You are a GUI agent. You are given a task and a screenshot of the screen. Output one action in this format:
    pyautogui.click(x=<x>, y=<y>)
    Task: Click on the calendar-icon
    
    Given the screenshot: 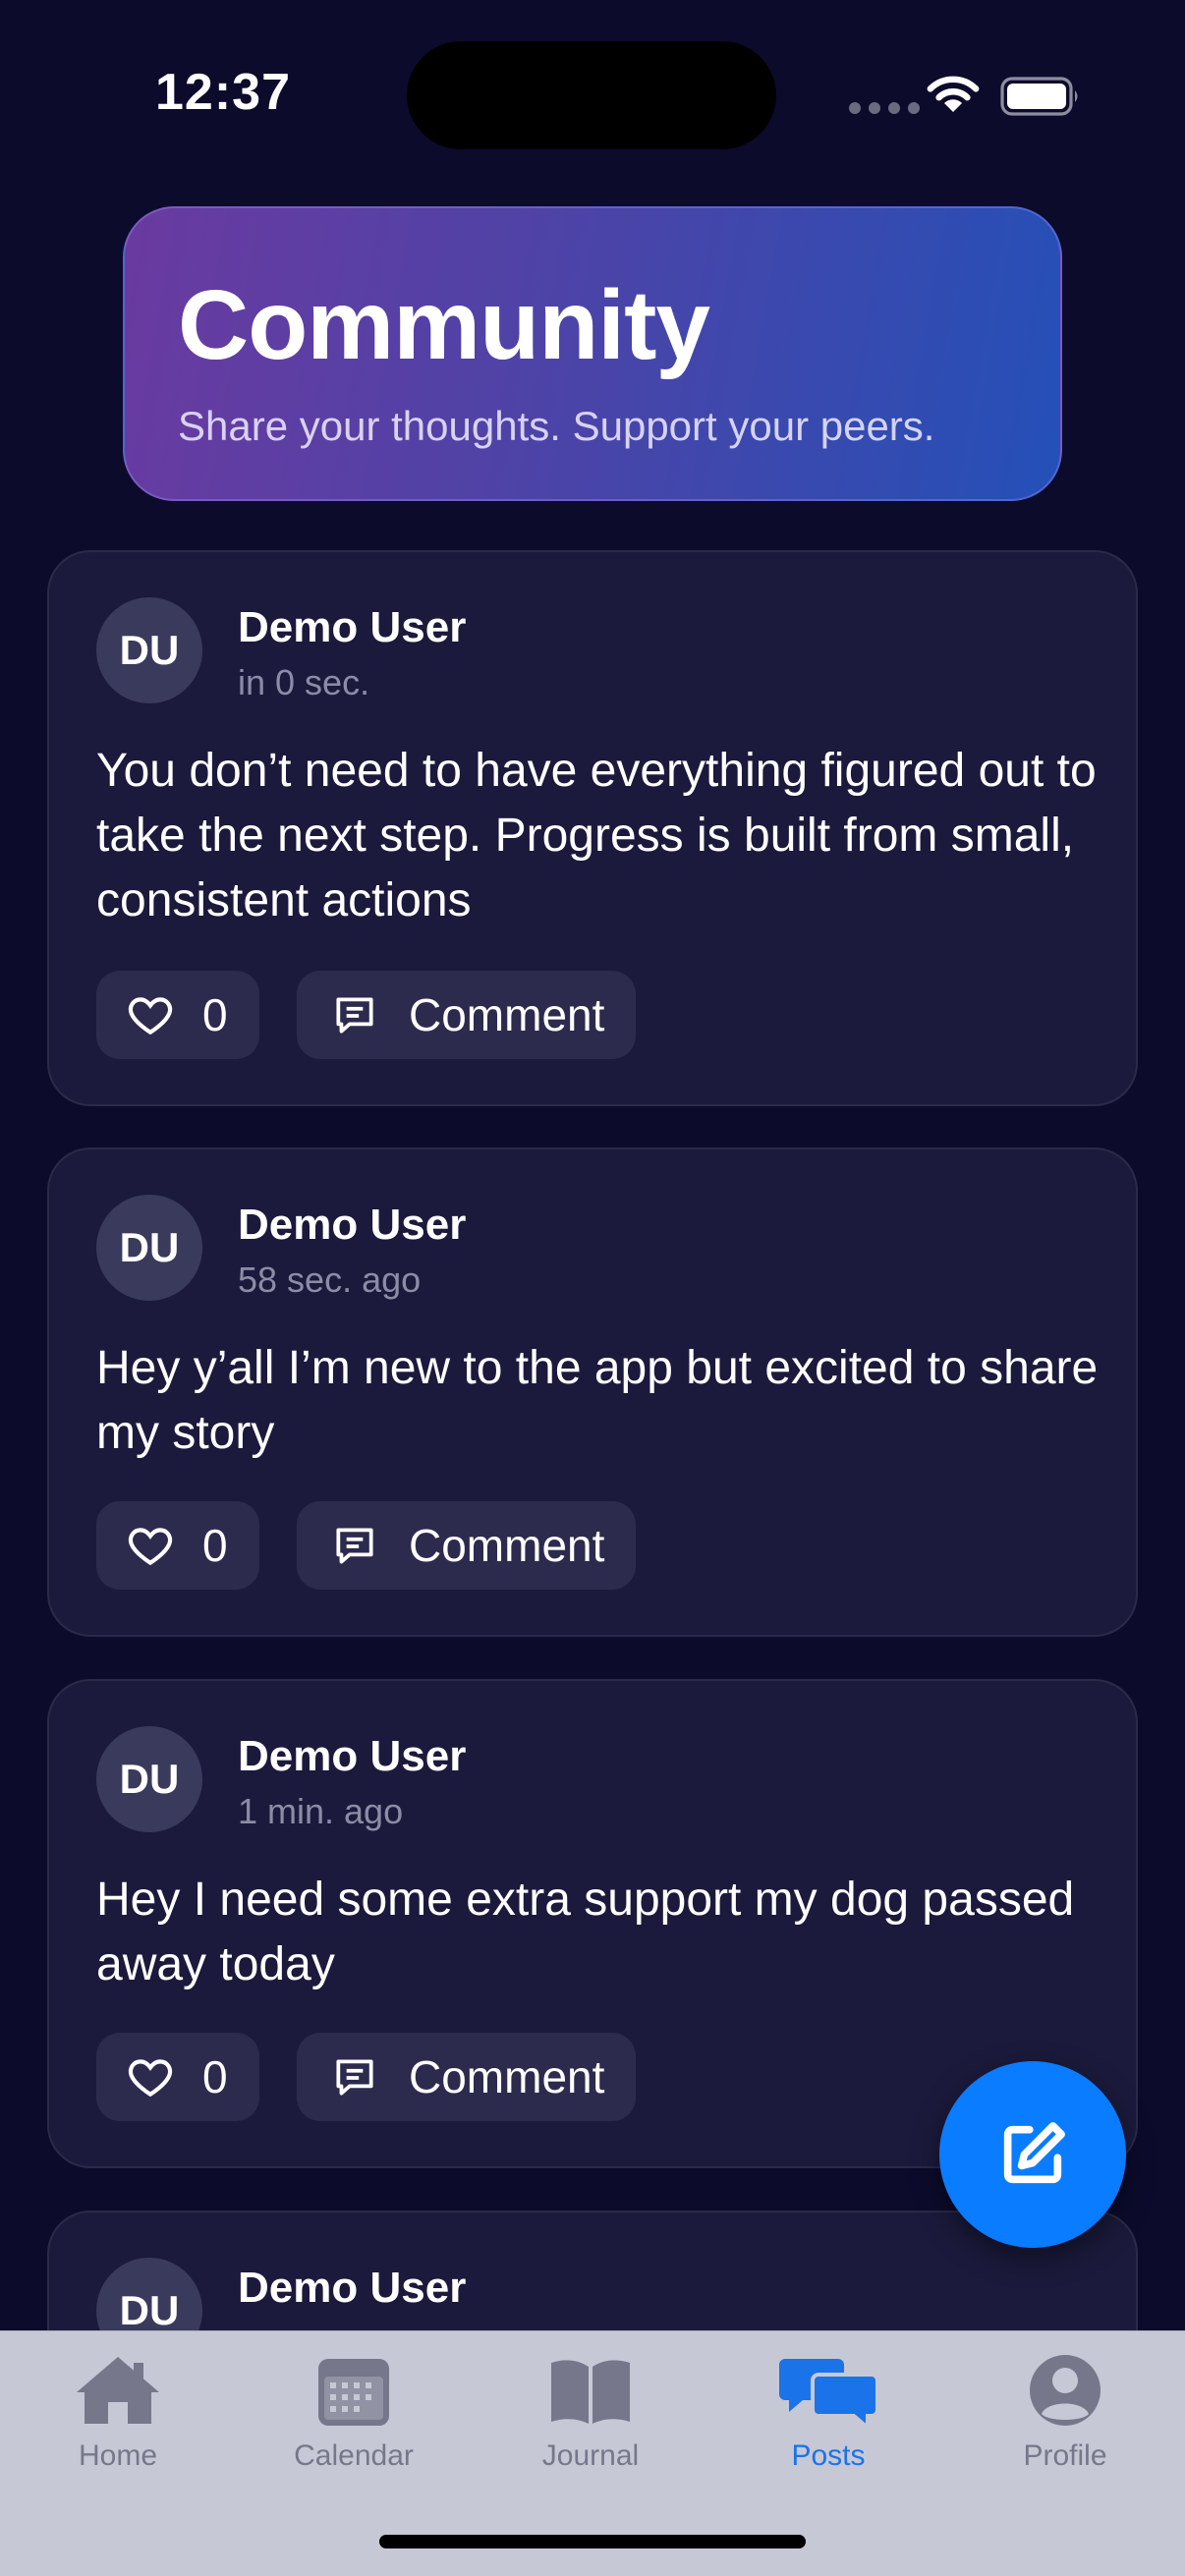 What is the action you would take?
    pyautogui.click(x=353, y=2392)
    